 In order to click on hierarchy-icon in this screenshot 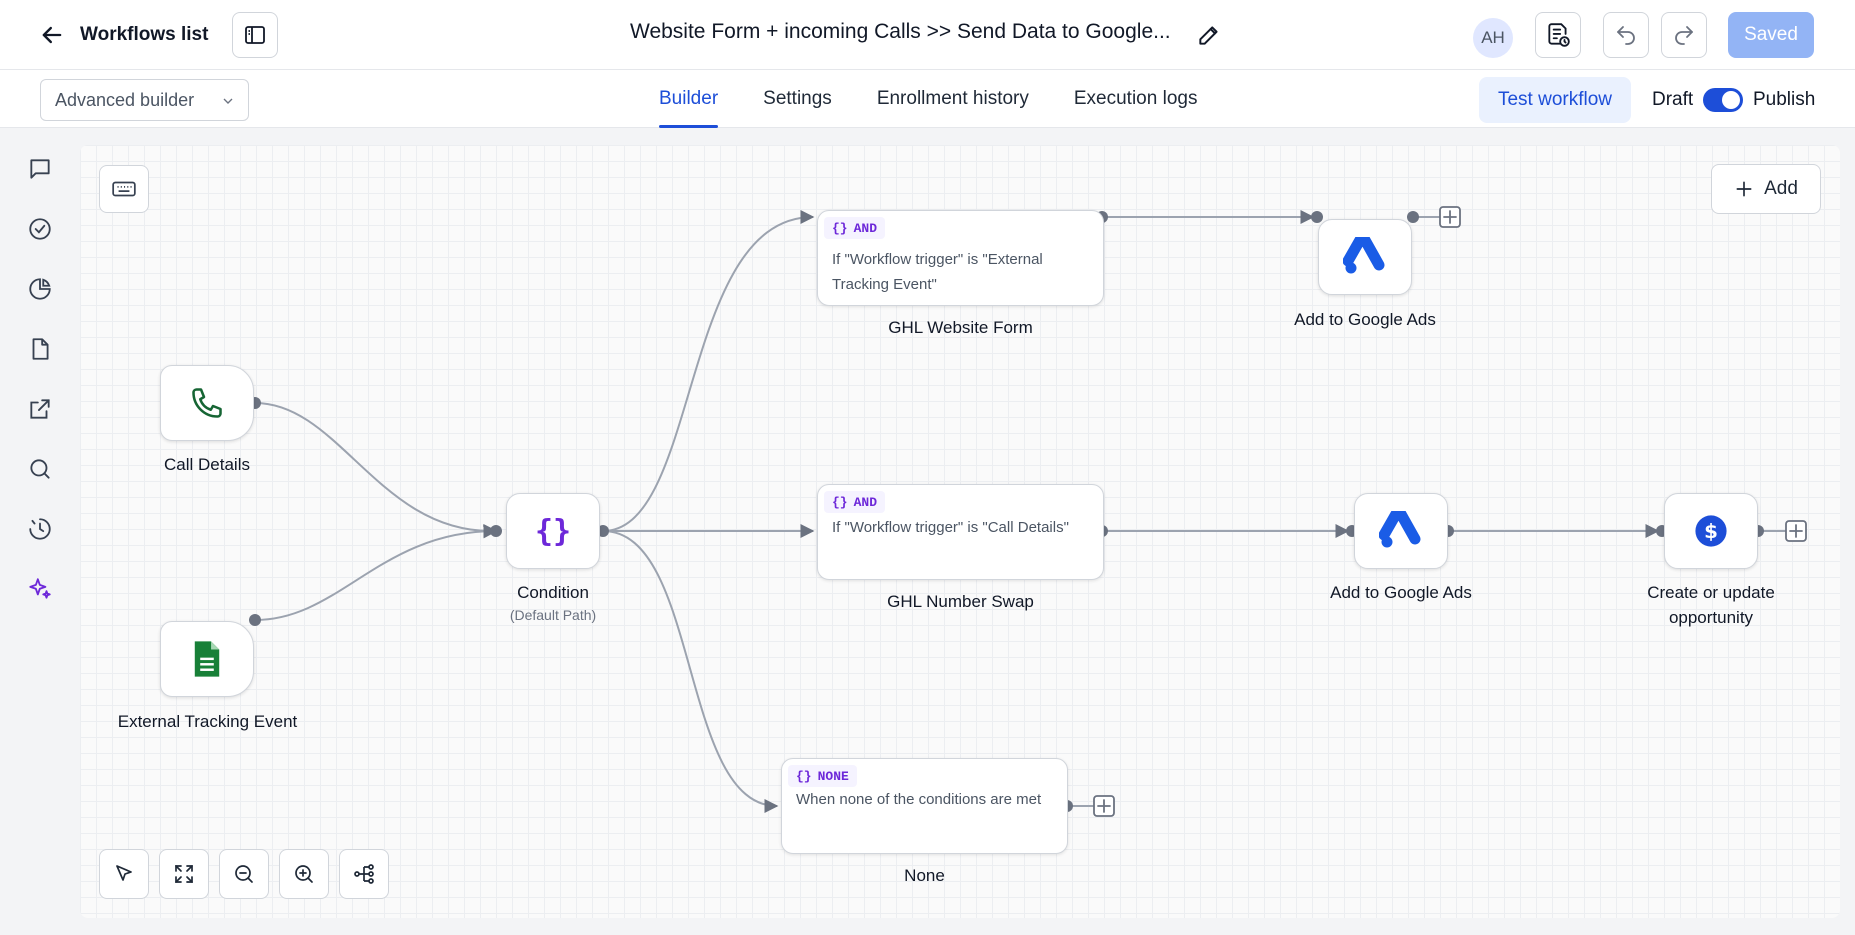, I will do `click(364, 874)`.